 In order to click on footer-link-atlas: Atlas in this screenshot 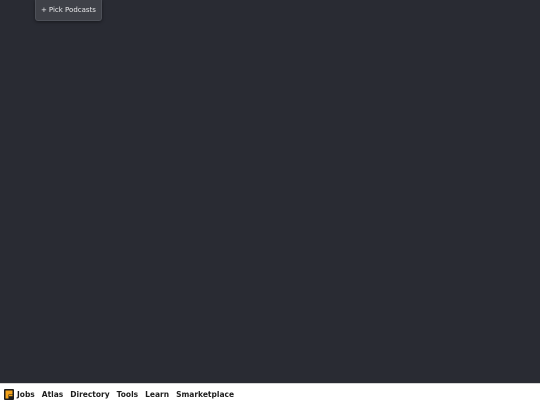, I will do `click(53, 394)`.